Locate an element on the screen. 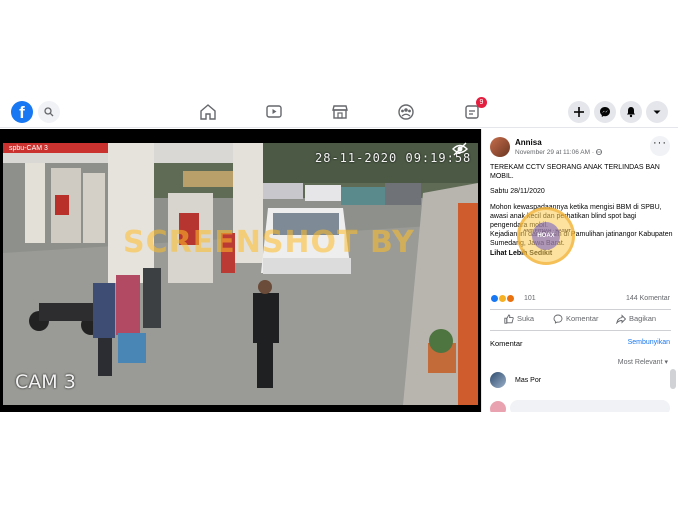 This screenshot has height=509, width=678. thumbs-up-icon is located at coordinates (509, 319).